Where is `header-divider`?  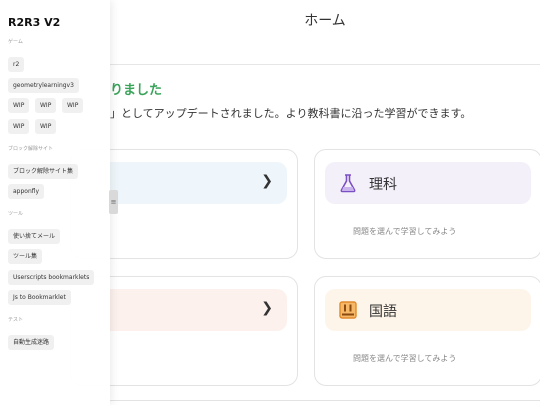 header-divider is located at coordinates (325, 64).